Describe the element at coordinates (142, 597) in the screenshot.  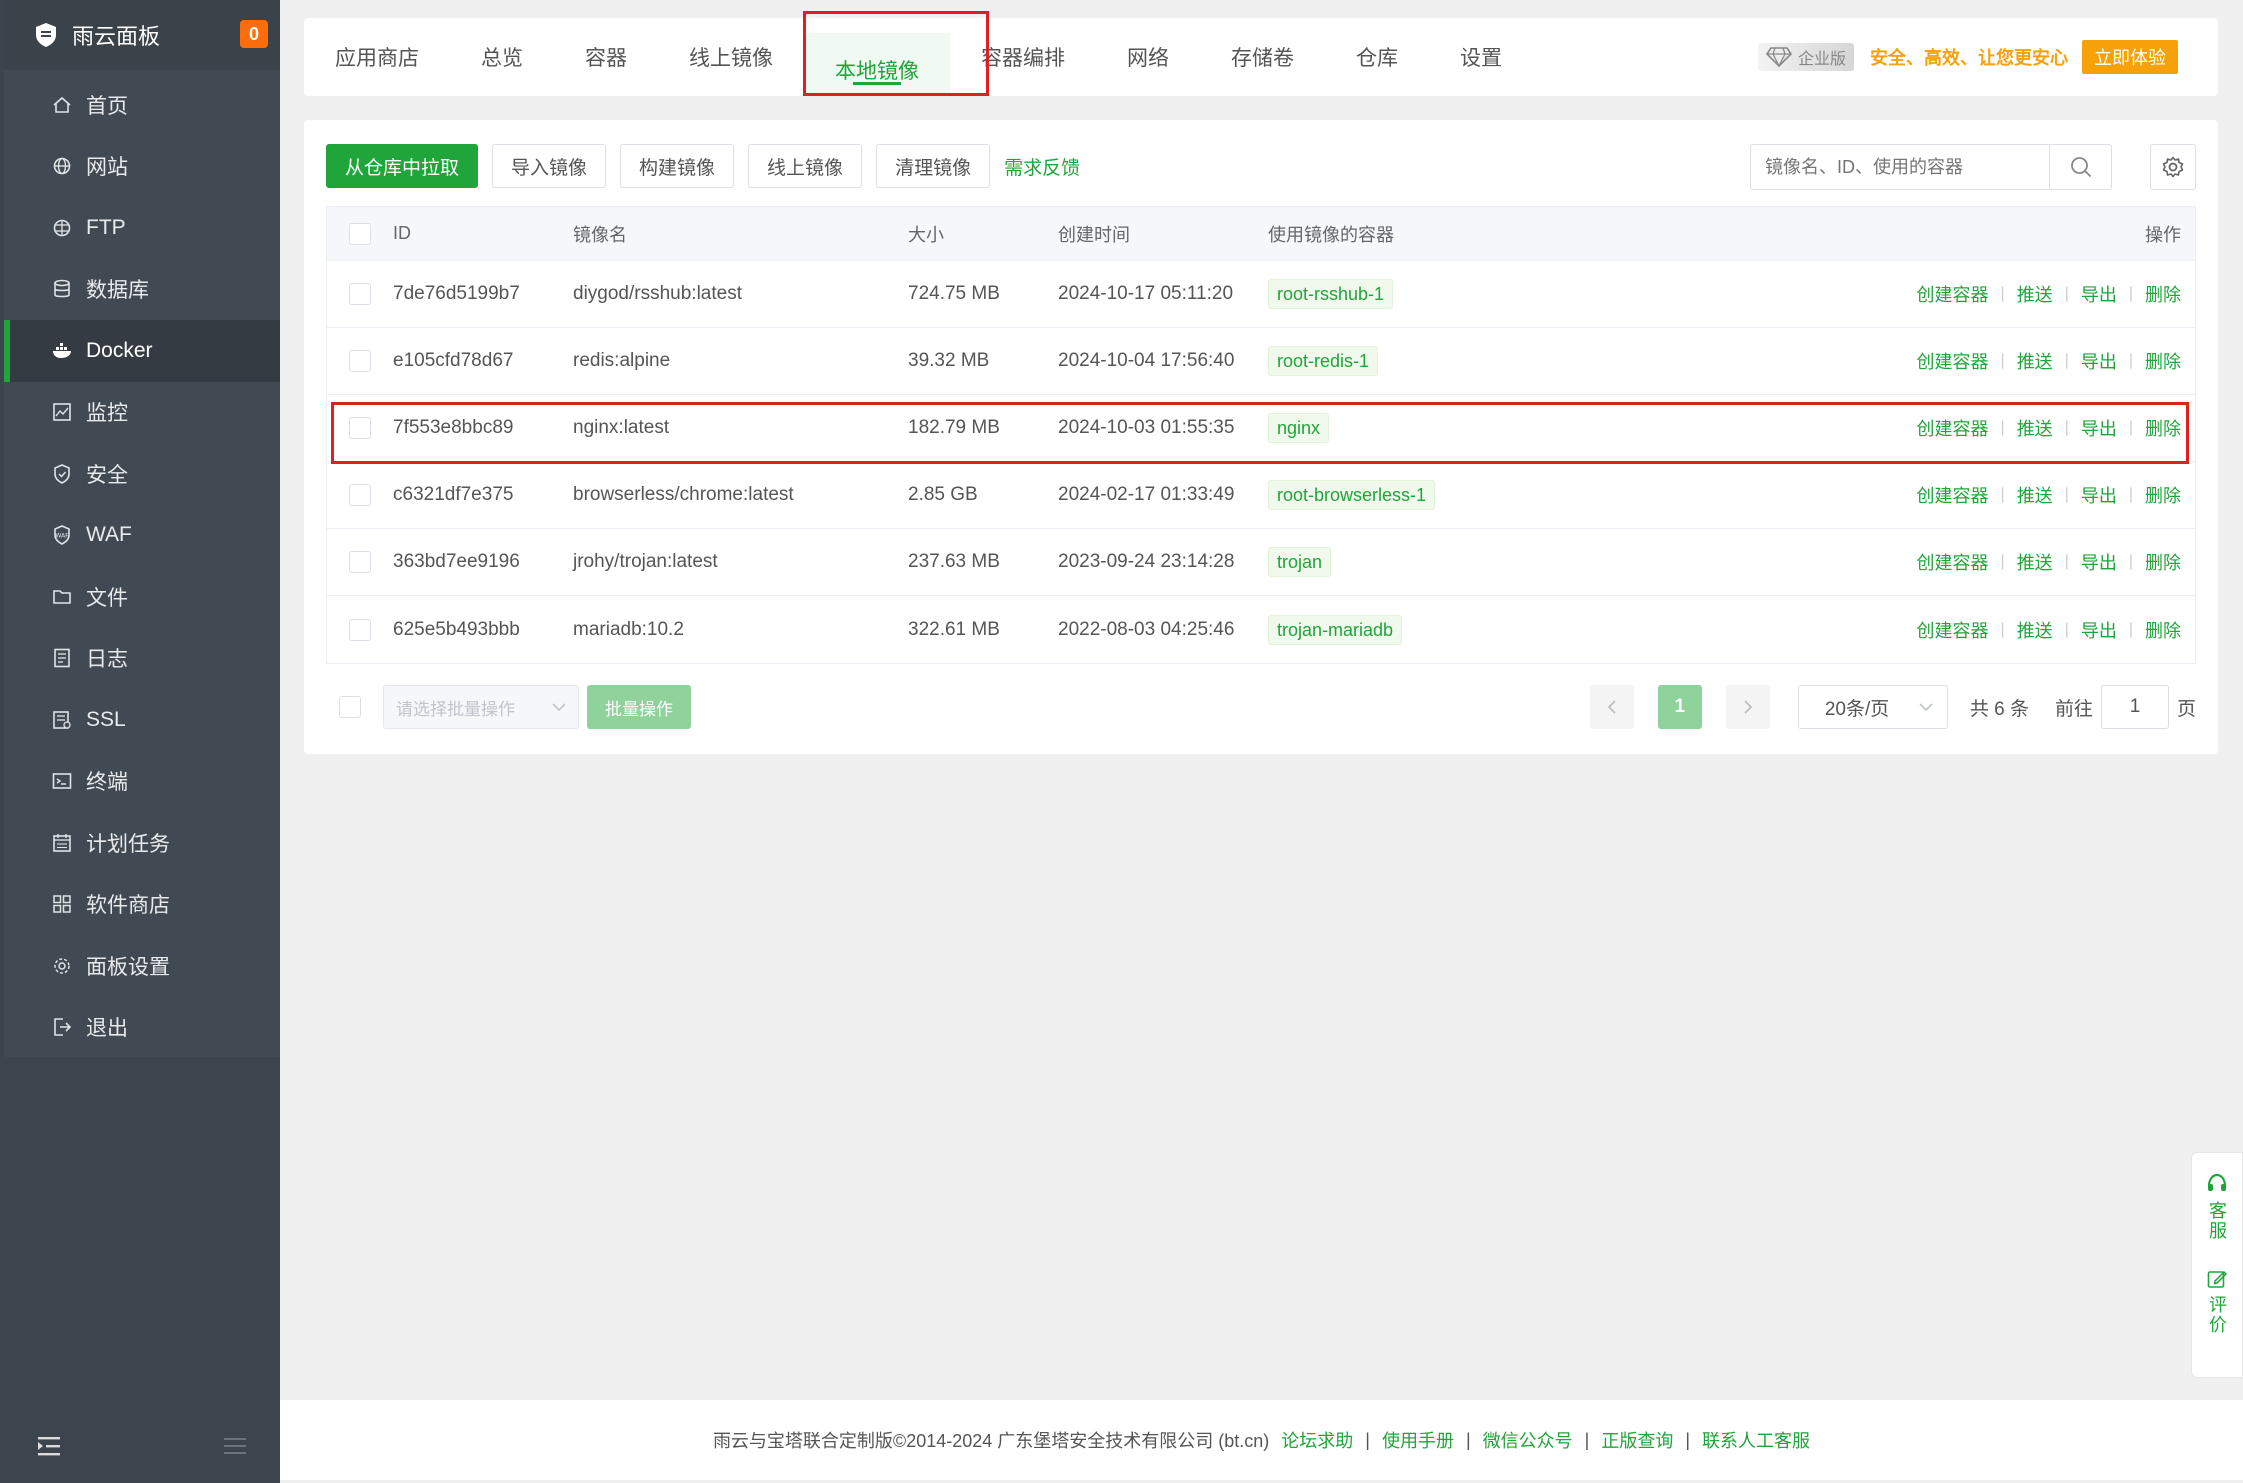
I see `sidebar-item-folder: 文件` at that location.